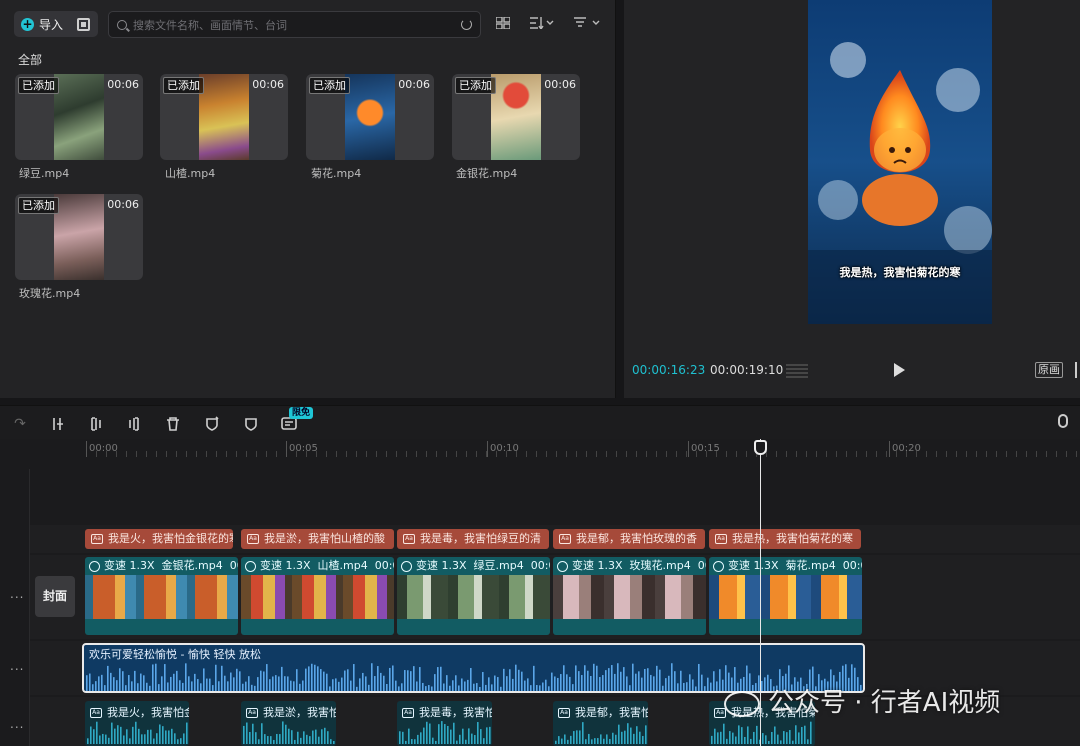 This screenshot has height=746, width=1080. I want to click on voice-clip: Aa 我是毒，我害怕, so click(444, 723).